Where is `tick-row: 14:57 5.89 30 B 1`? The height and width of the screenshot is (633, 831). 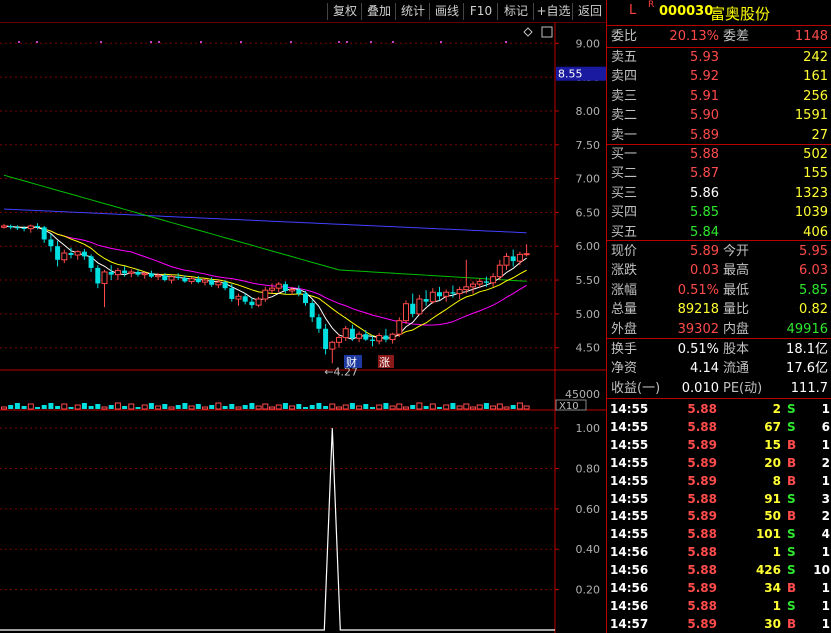
tick-row: 14:57 5.89 30 B 1 is located at coordinates (719, 624).